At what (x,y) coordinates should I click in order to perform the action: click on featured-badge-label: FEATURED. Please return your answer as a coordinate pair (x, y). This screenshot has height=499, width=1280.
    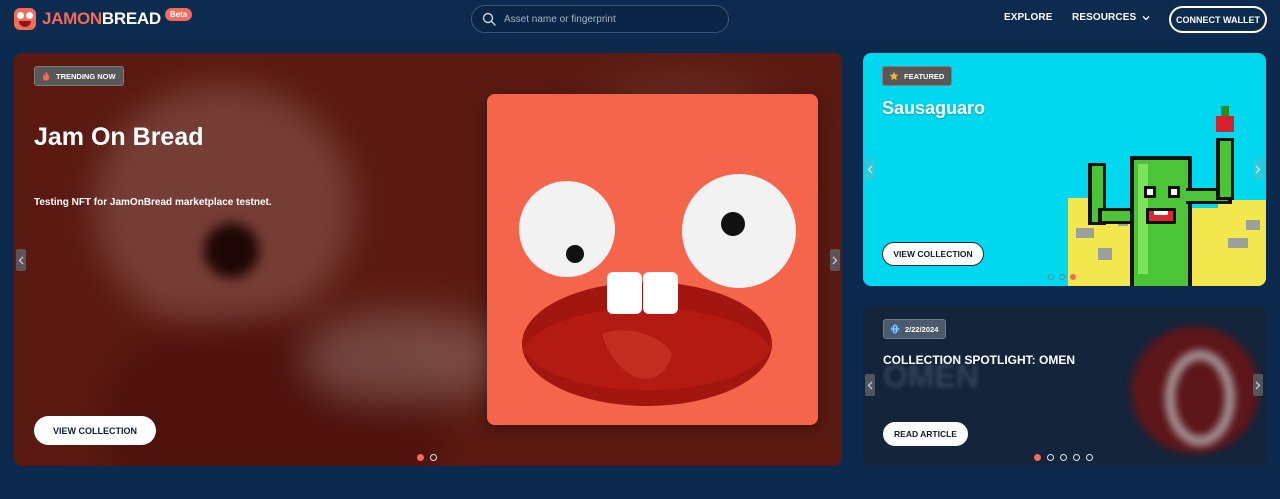
    Looking at the image, I should click on (924, 76).